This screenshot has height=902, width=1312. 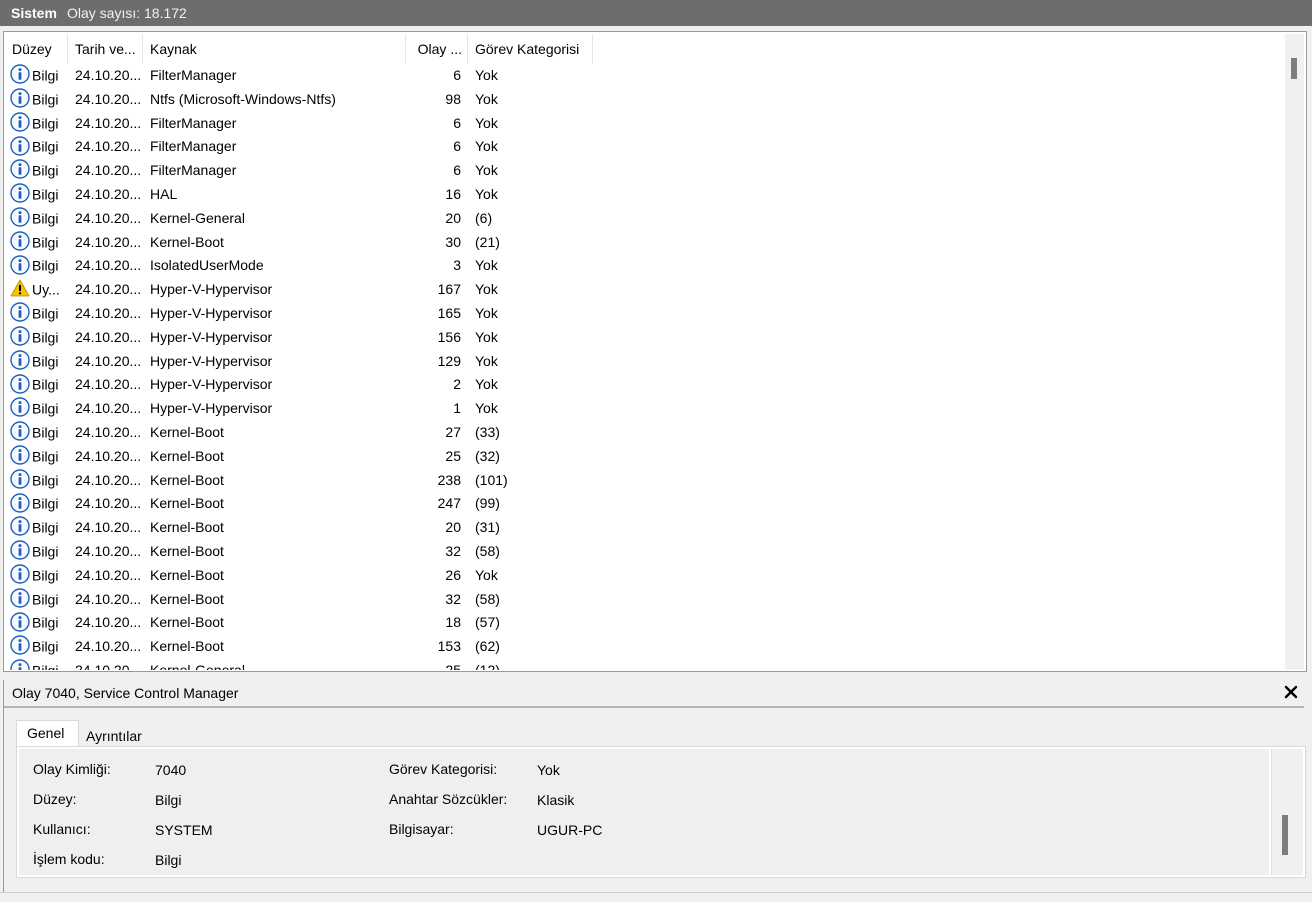 What do you see at coordinates (487, 455) in the screenshot?
I see `task-category-cell: (32)` at bounding box center [487, 455].